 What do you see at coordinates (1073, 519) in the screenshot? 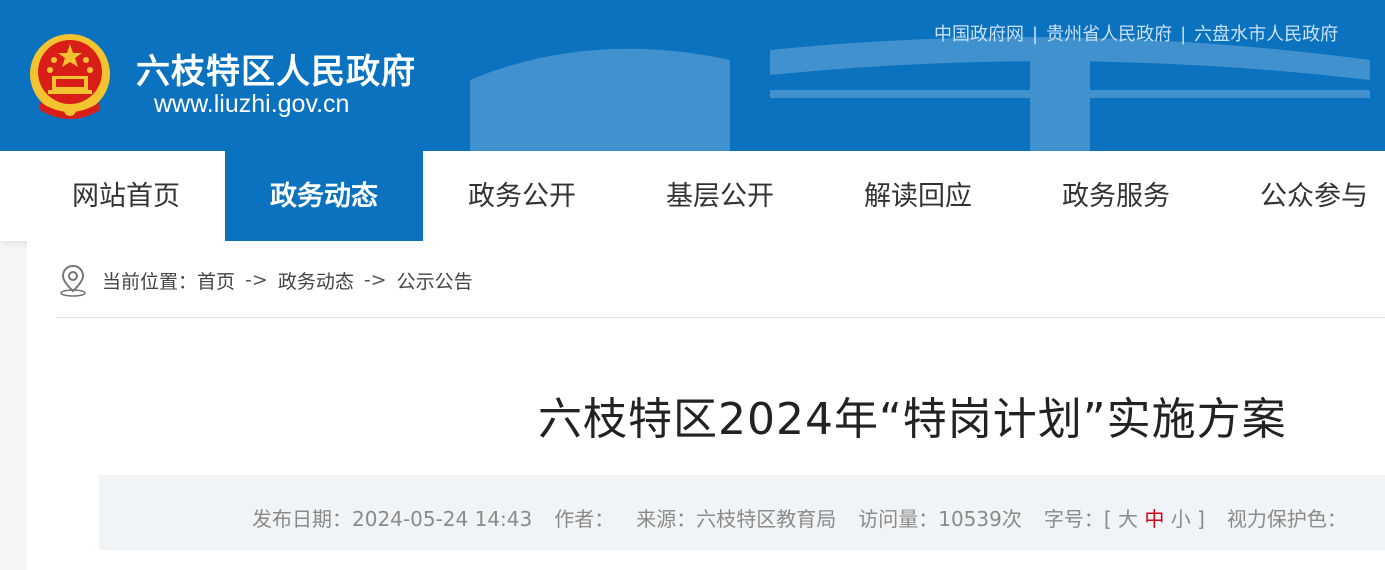
I see `font-size-label: 字号：` at bounding box center [1073, 519].